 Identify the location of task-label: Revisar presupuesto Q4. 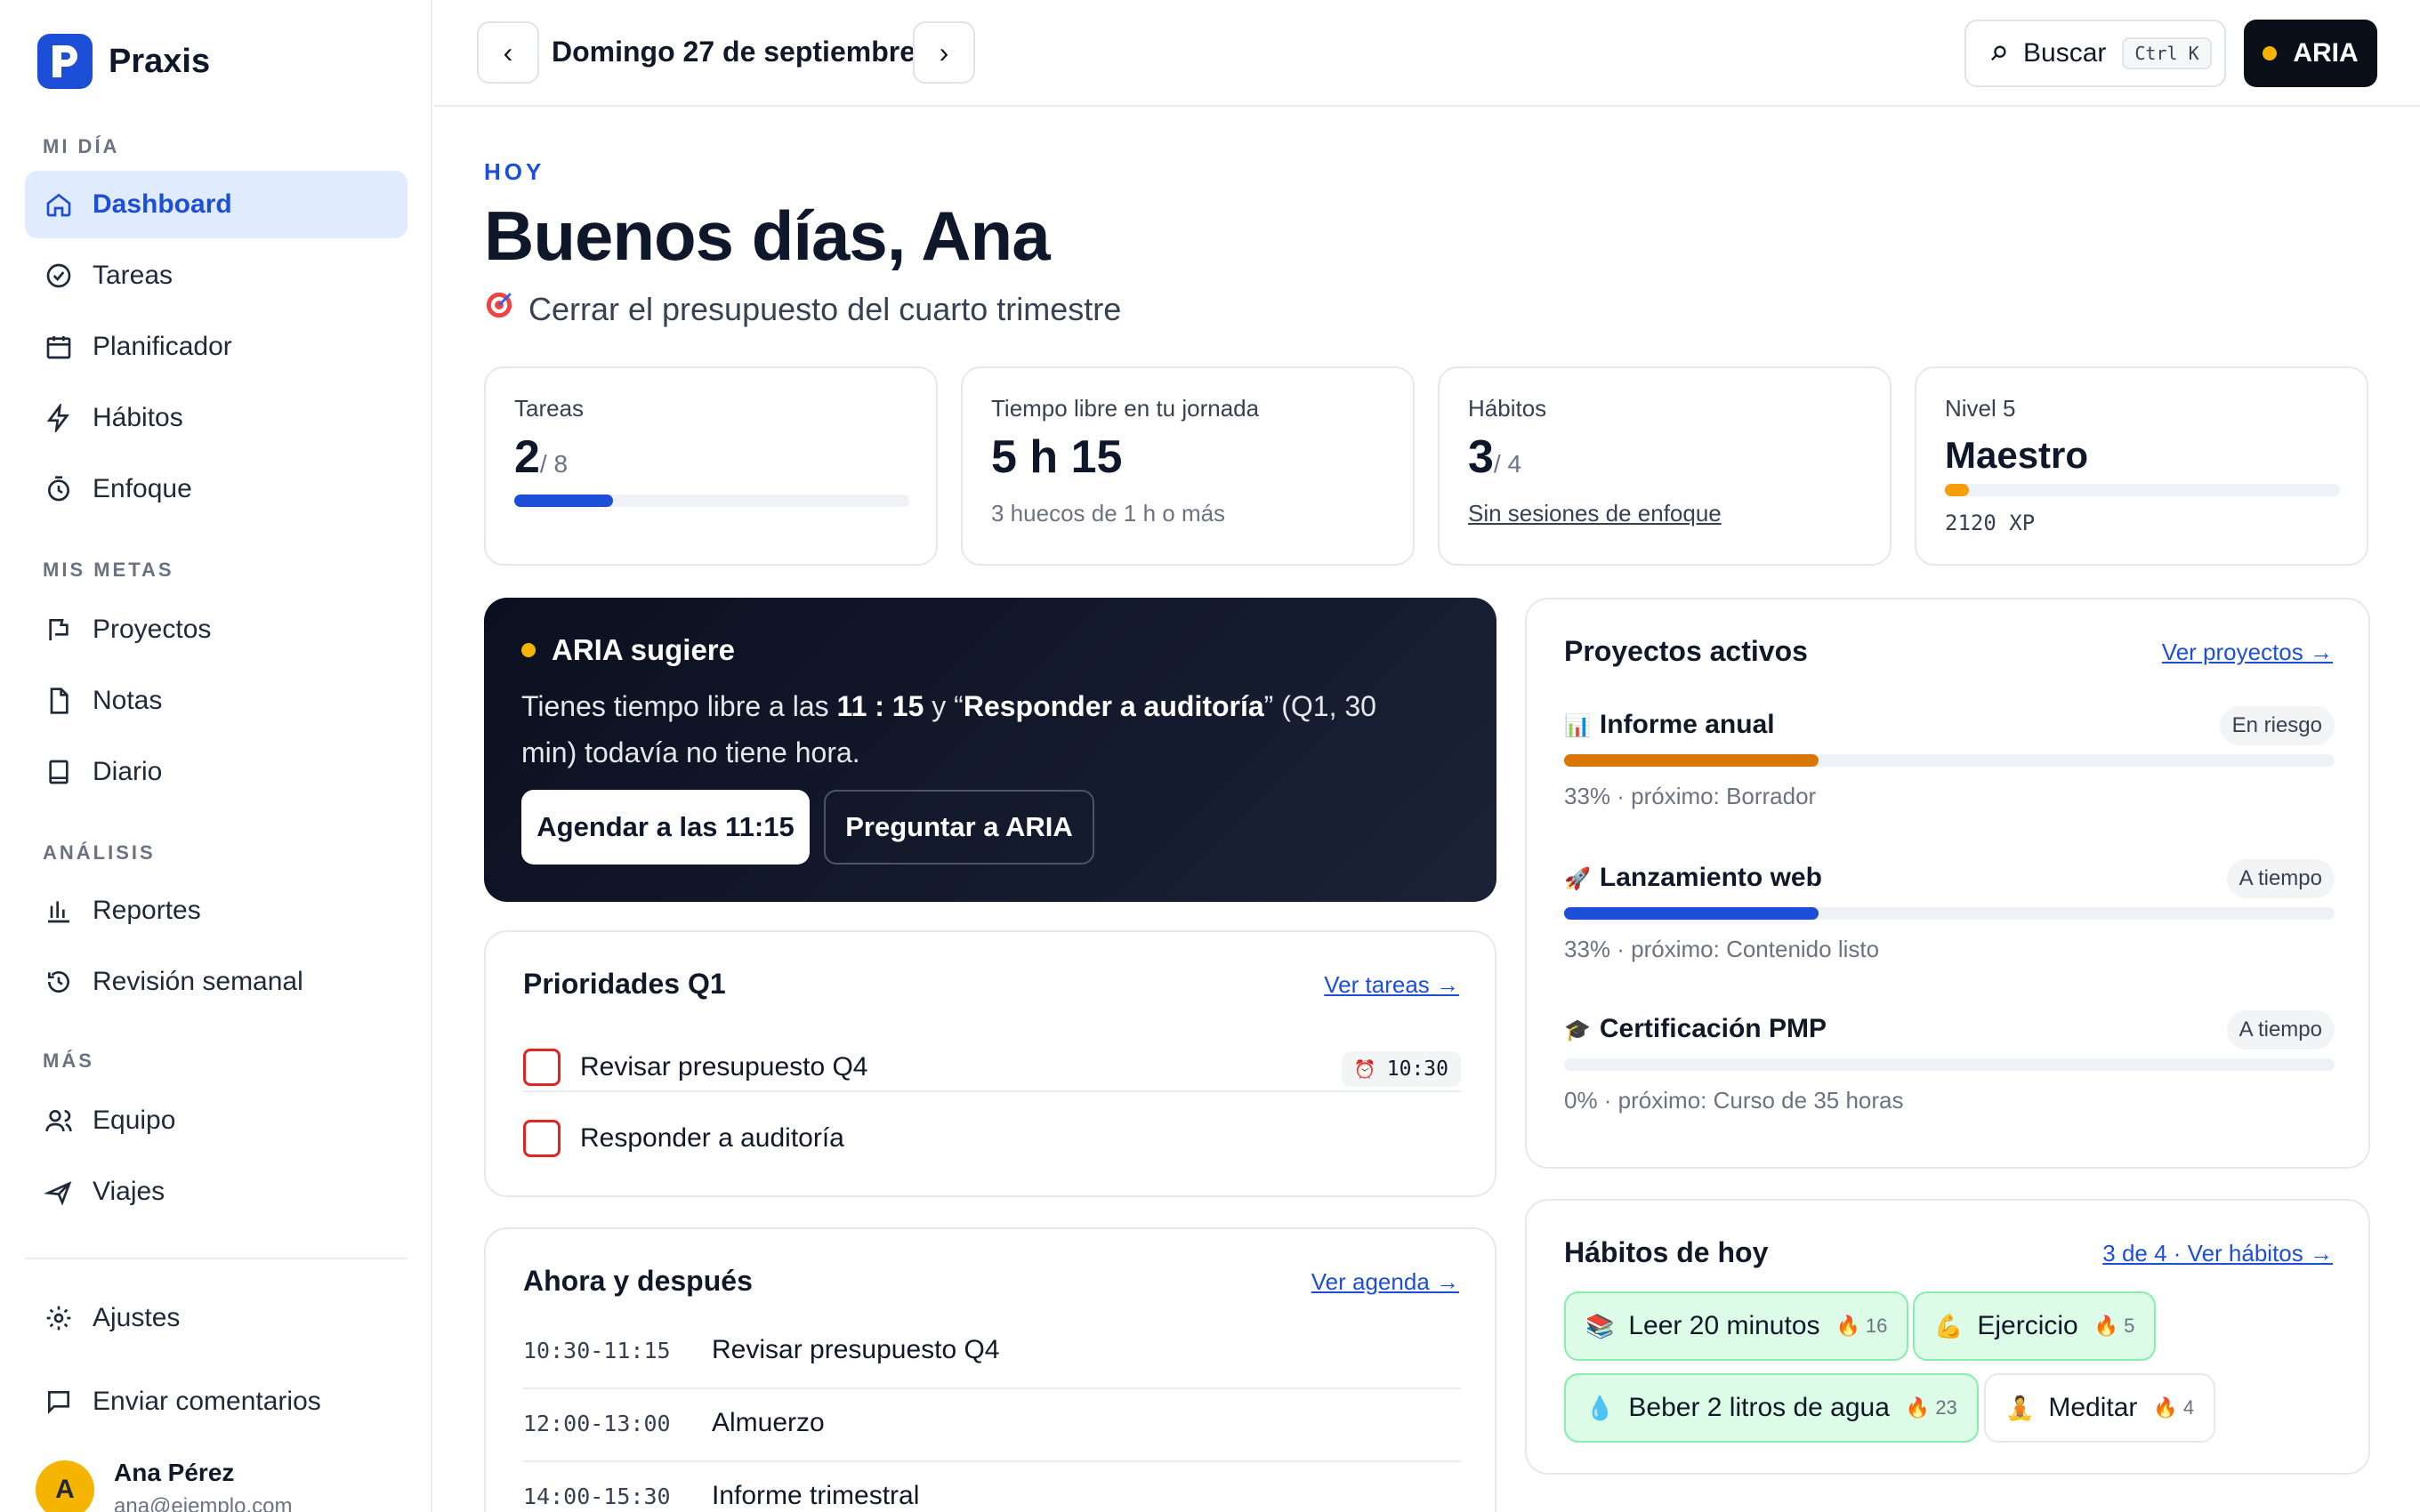
(724, 1067).